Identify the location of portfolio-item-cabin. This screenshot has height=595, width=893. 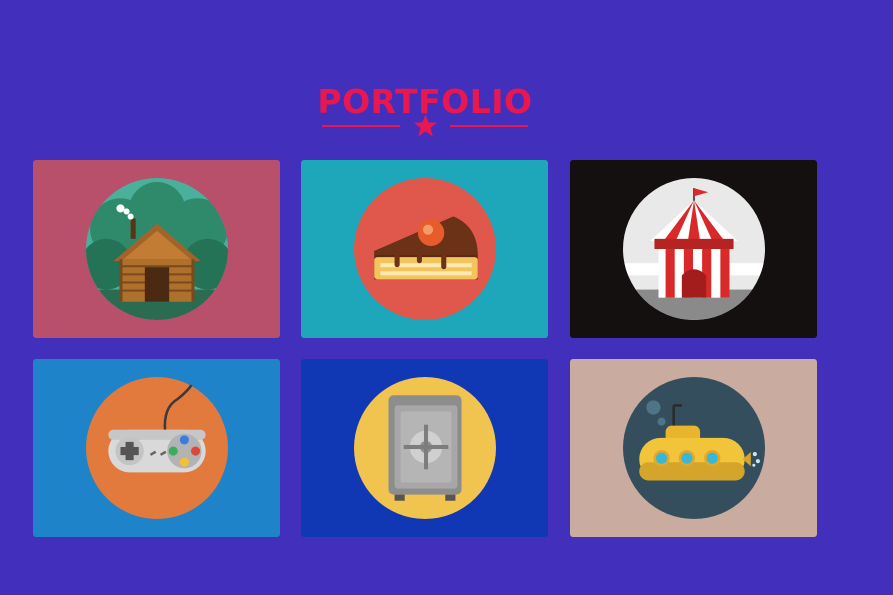
(156, 249).